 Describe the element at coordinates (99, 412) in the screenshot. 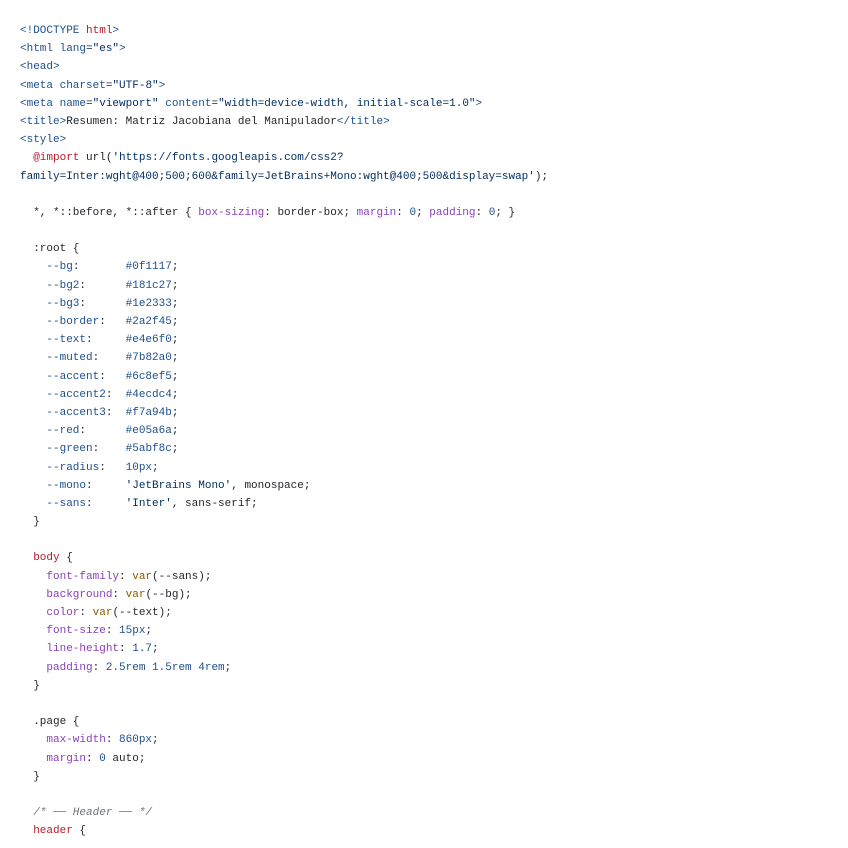

I see `code-line: --accent3: #f7a94b;` at that location.